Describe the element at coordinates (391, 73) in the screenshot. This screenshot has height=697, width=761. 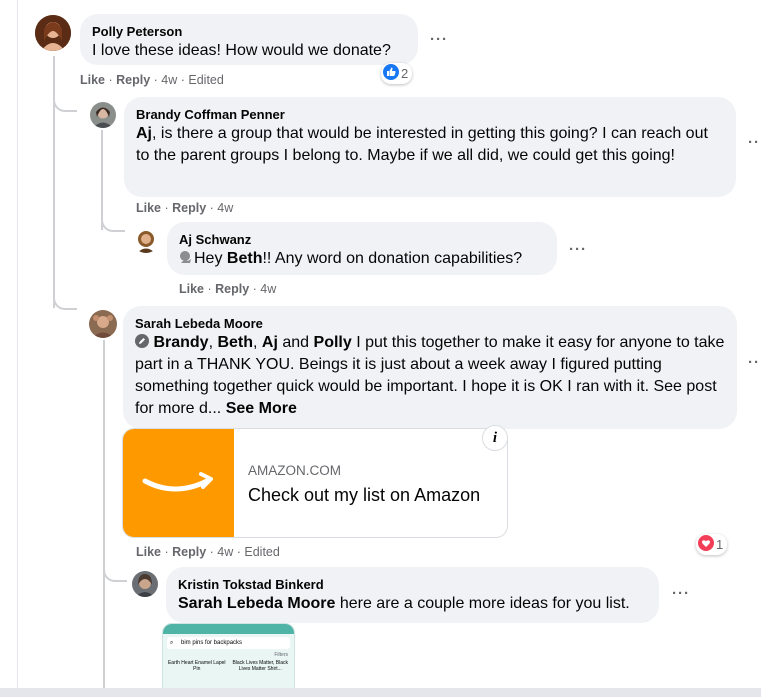
I see `like-reaction-icon` at that location.